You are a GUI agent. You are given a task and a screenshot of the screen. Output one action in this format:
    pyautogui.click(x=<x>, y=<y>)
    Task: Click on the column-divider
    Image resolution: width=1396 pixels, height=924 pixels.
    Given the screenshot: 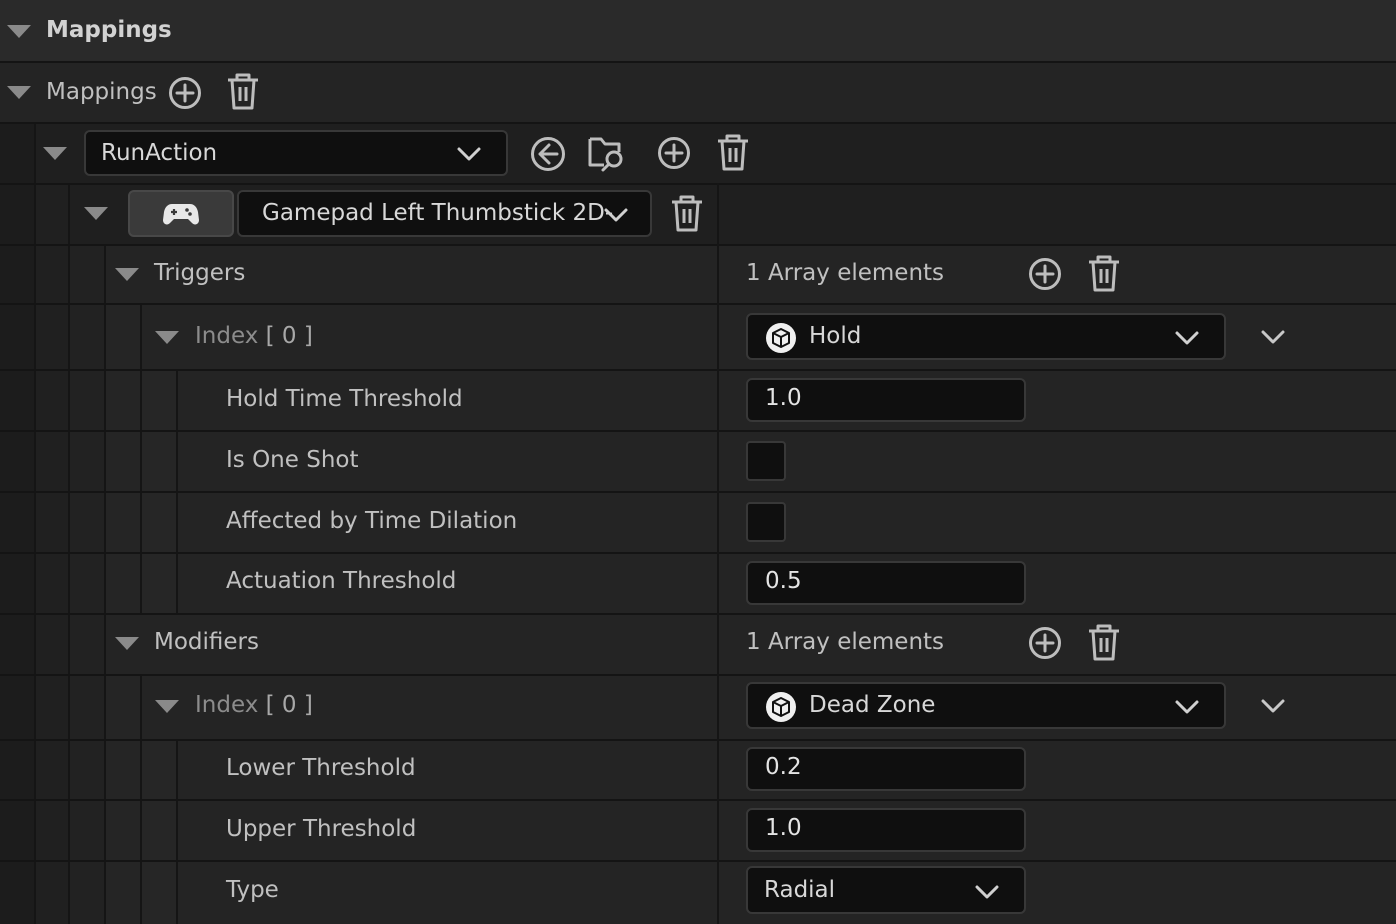 What is the action you would take?
    pyautogui.click(x=718, y=553)
    